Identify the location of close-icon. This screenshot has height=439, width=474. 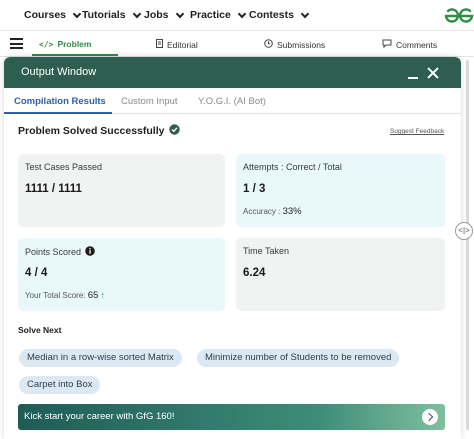
(433, 73).